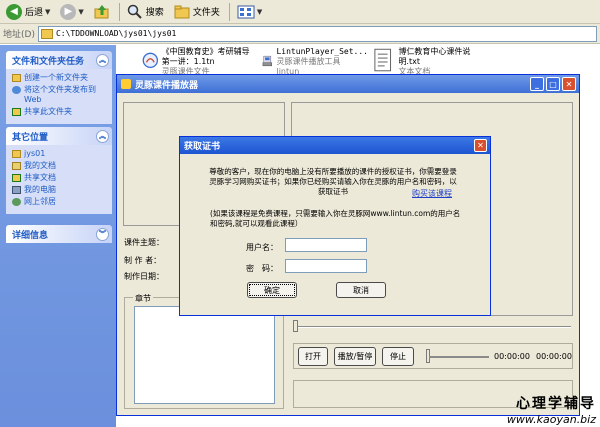 Image resolution: width=600 pixels, height=427 pixels. Describe the element at coordinates (154, 13) in the screenshot. I see `search-label: 搜索` at that location.